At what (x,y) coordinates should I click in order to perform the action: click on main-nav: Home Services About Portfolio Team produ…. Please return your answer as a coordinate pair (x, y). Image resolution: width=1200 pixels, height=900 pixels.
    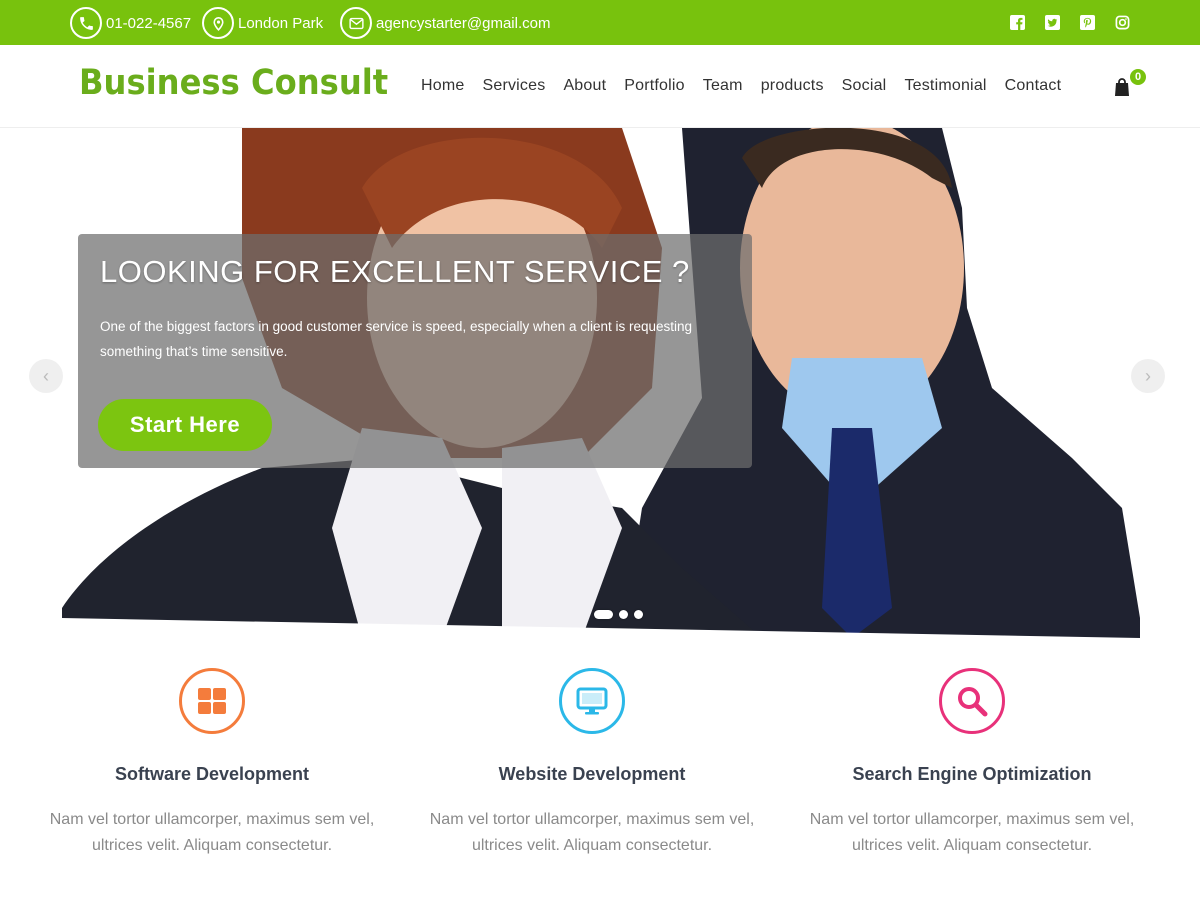
    Looking at the image, I should click on (741, 86).